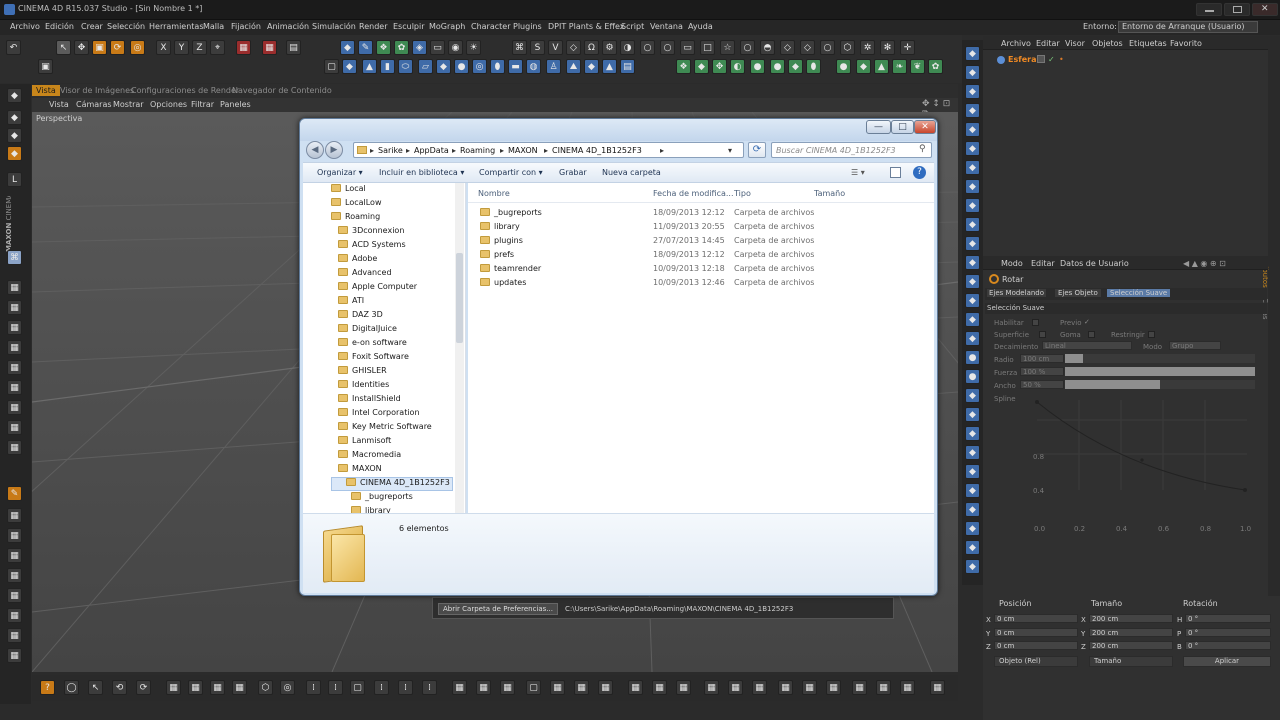 Image resolution: width=1280 pixels, height=720 pixels. What do you see at coordinates (972, 300) in the screenshot?
I see `side-tool-14-button: ◆` at bounding box center [972, 300].